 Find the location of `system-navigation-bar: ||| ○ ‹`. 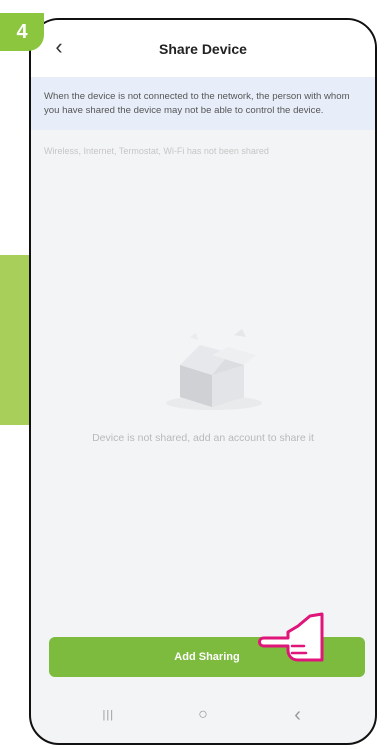

system-navigation-bar: ||| ○ ‹ is located at coordinates (203, 715).